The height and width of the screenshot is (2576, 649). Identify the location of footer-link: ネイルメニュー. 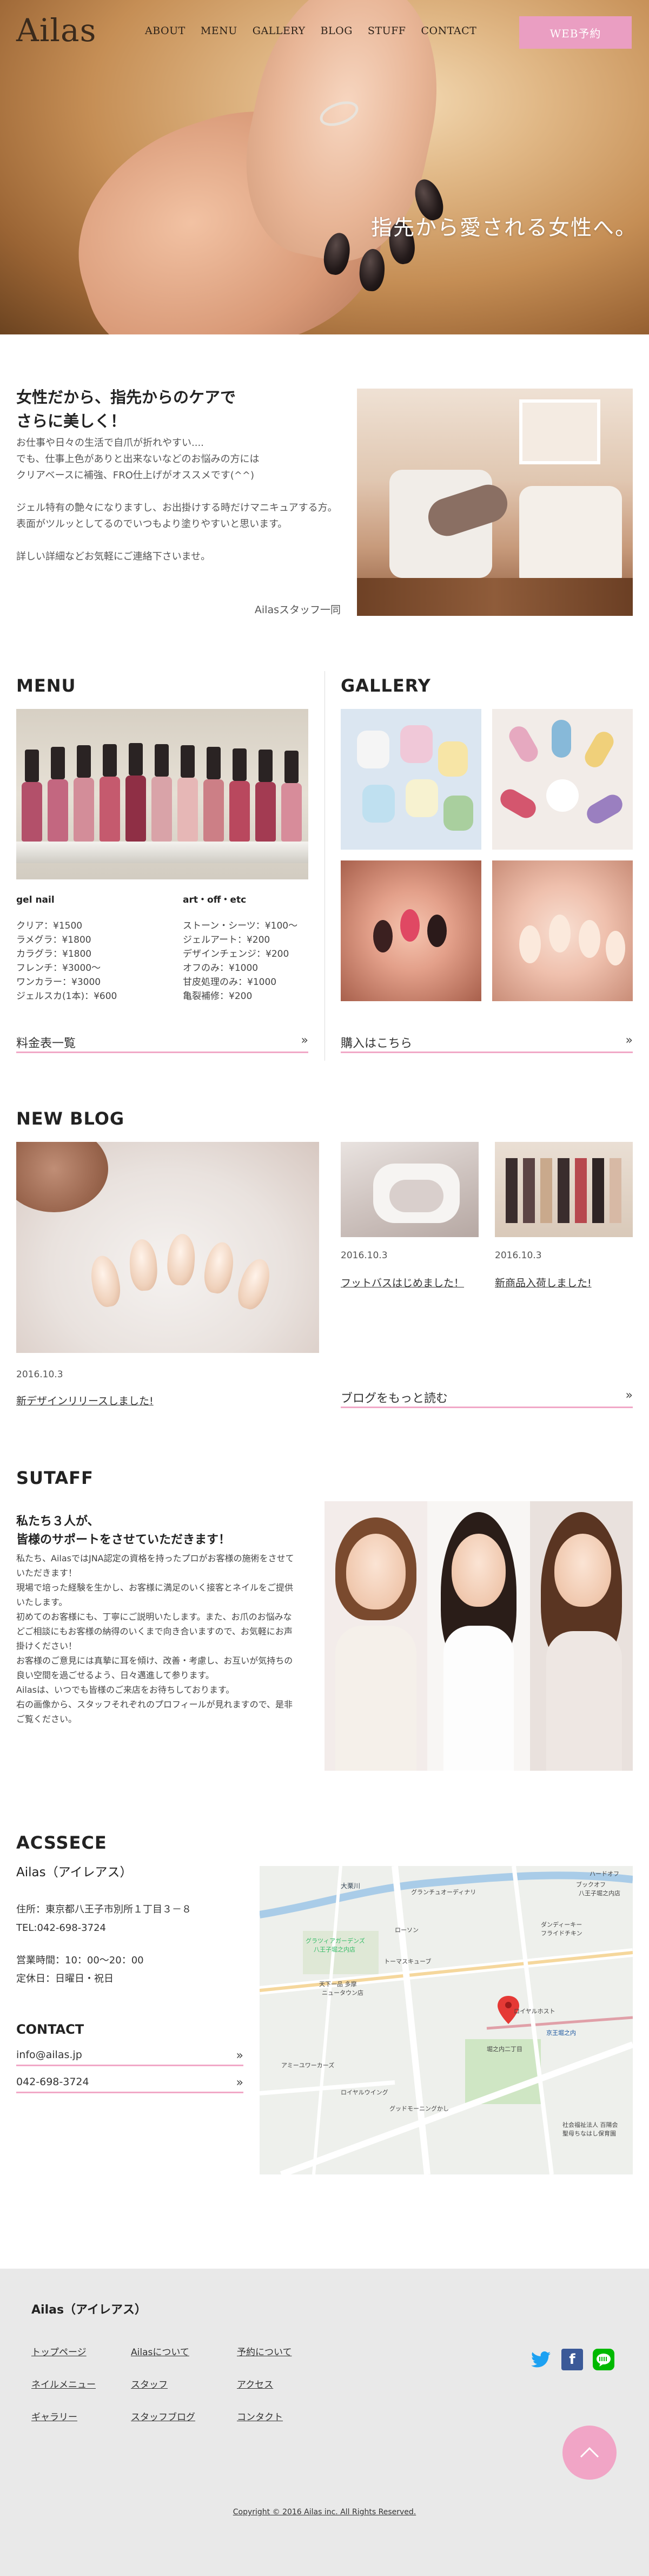
(64, 2383).